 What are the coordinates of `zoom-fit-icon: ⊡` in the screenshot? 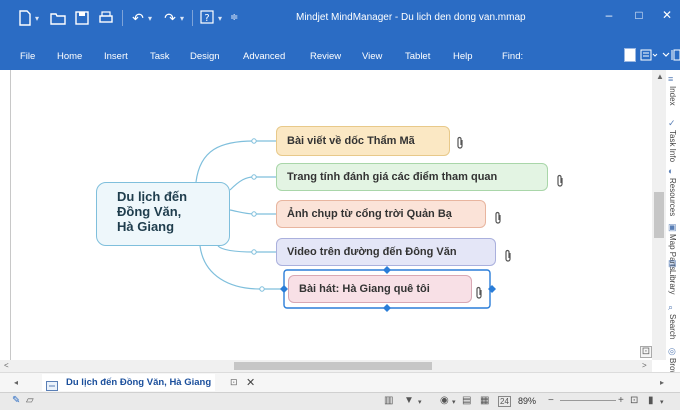 It's located at (646, 352).